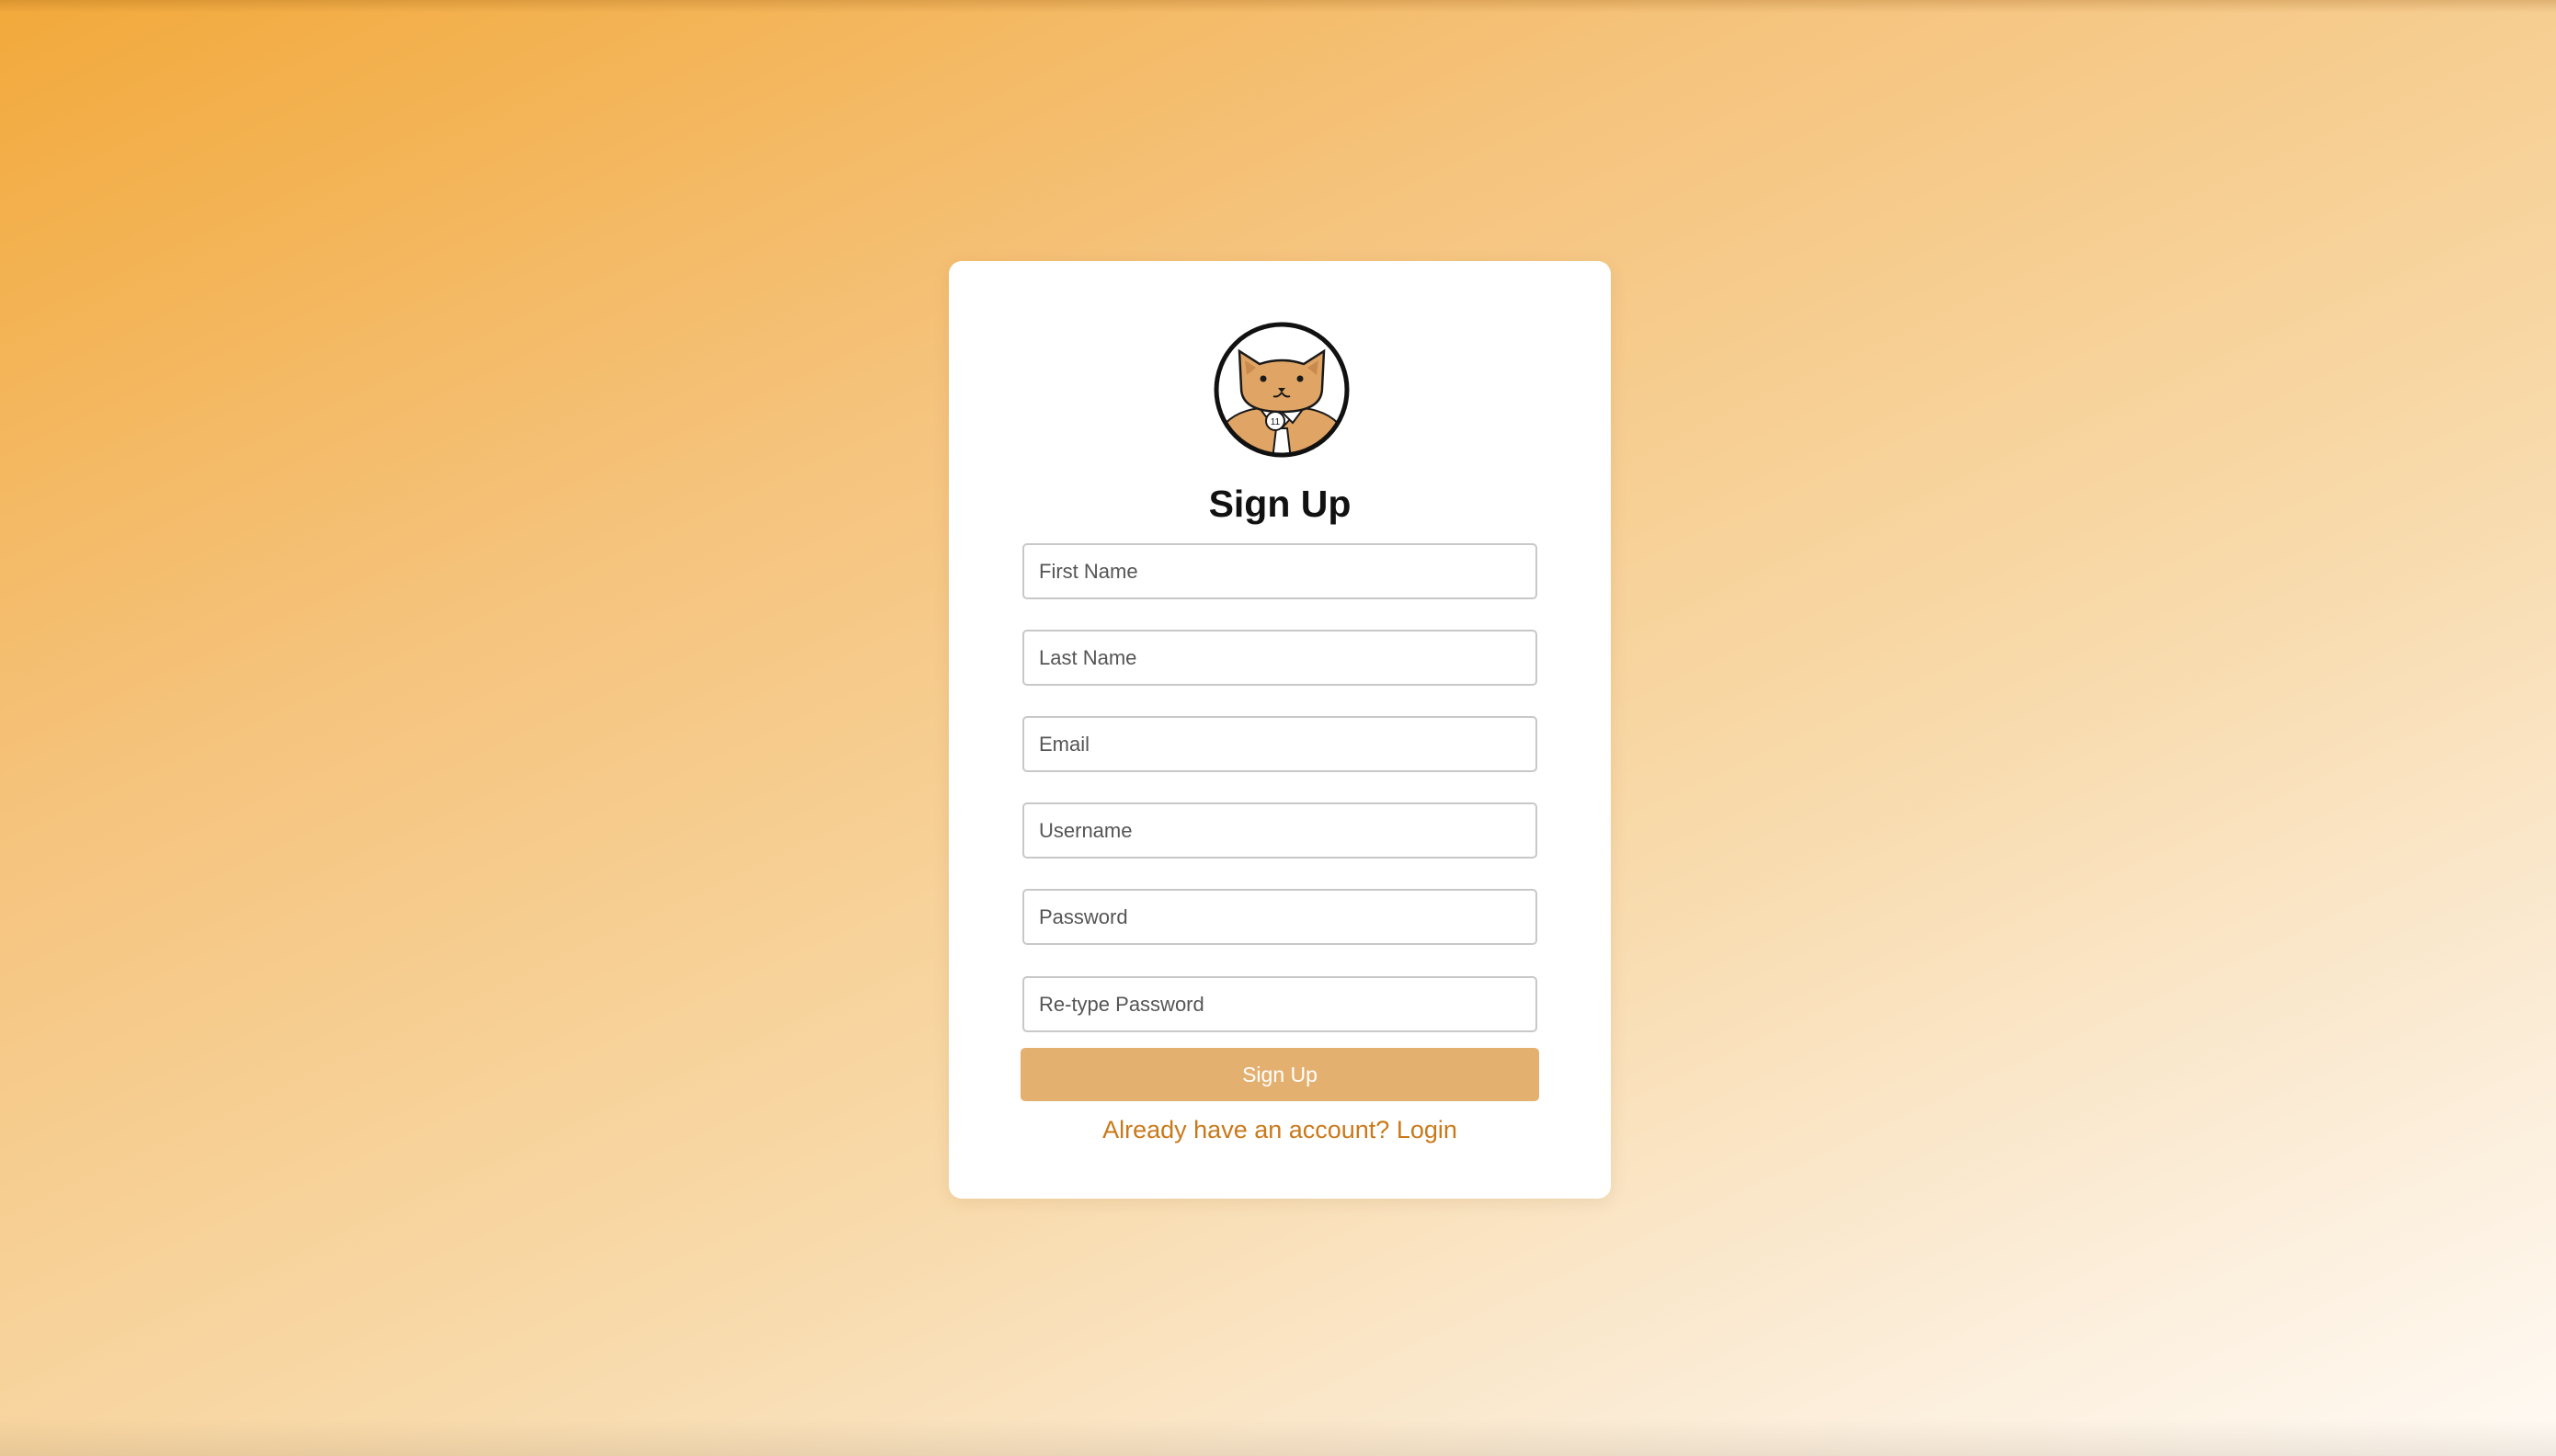 The width and height of the screenshot is (2556, 1456). What do you see at coordinates (1279, 658) in the screenshot?
I see `last-name-field` at bounding box center [1279, 658].